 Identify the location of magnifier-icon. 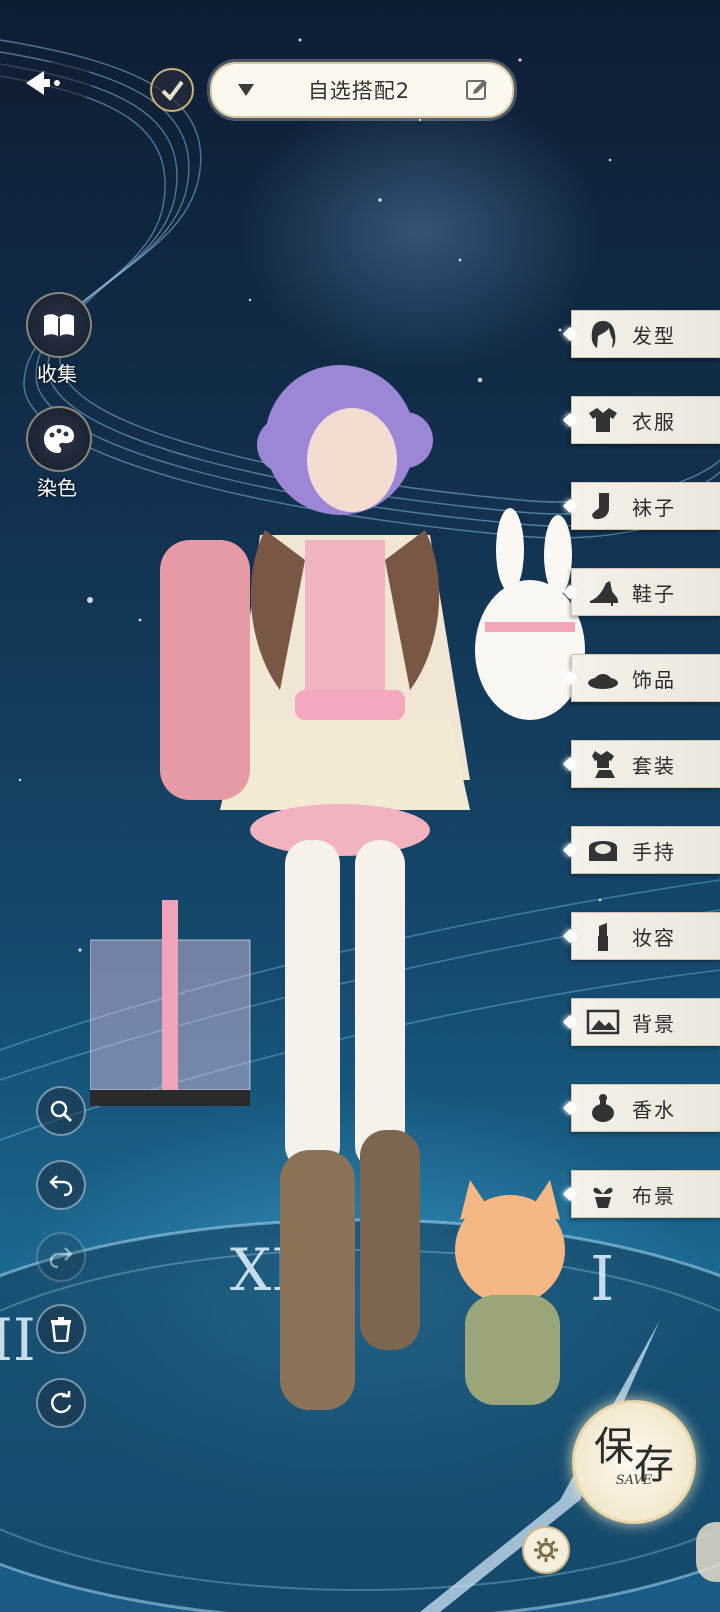
(61, 1111).